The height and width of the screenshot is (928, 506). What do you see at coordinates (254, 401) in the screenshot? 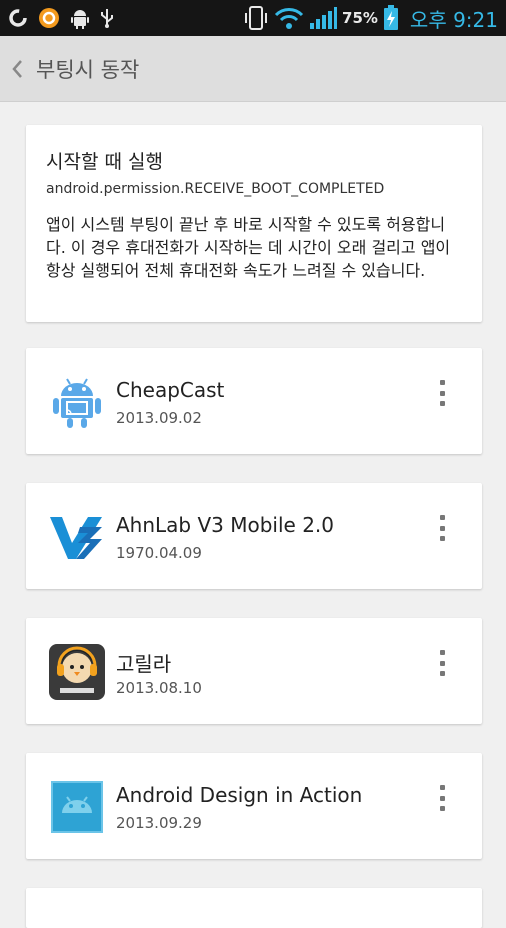
I see `app-item-cheapcast: CheapCast 2013.09.02` at bounding box center [254, 401].